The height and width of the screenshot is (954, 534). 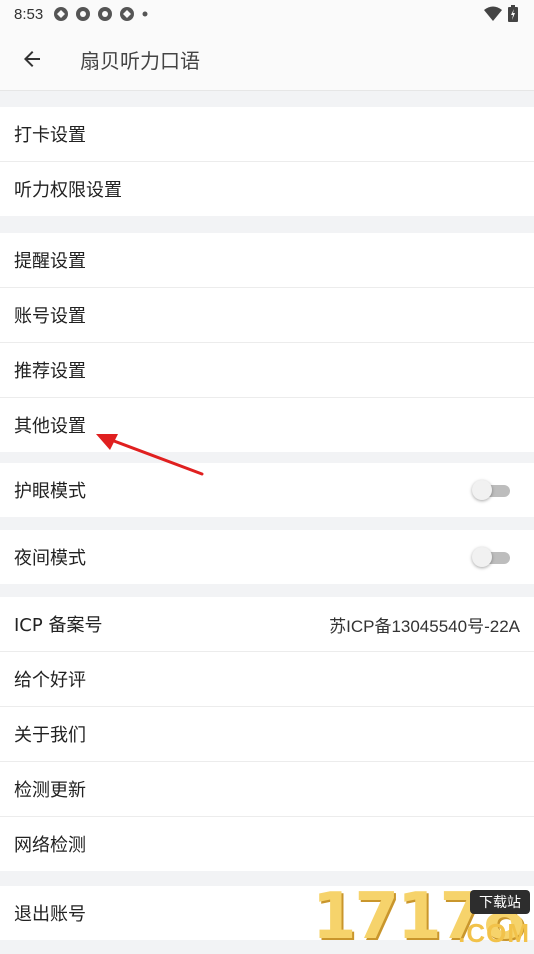 I want to click on wifi-icon, so click(x=493, y=13).